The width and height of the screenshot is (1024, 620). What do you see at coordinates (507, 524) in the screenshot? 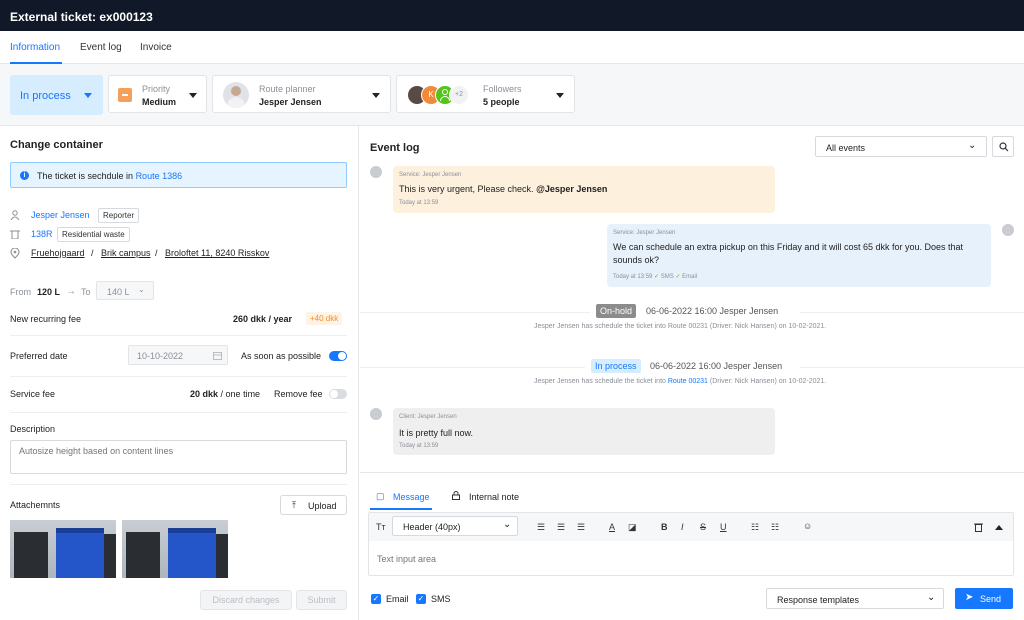
I see `chevron-down-icon: ⌄` at bounding box center [507, 524].